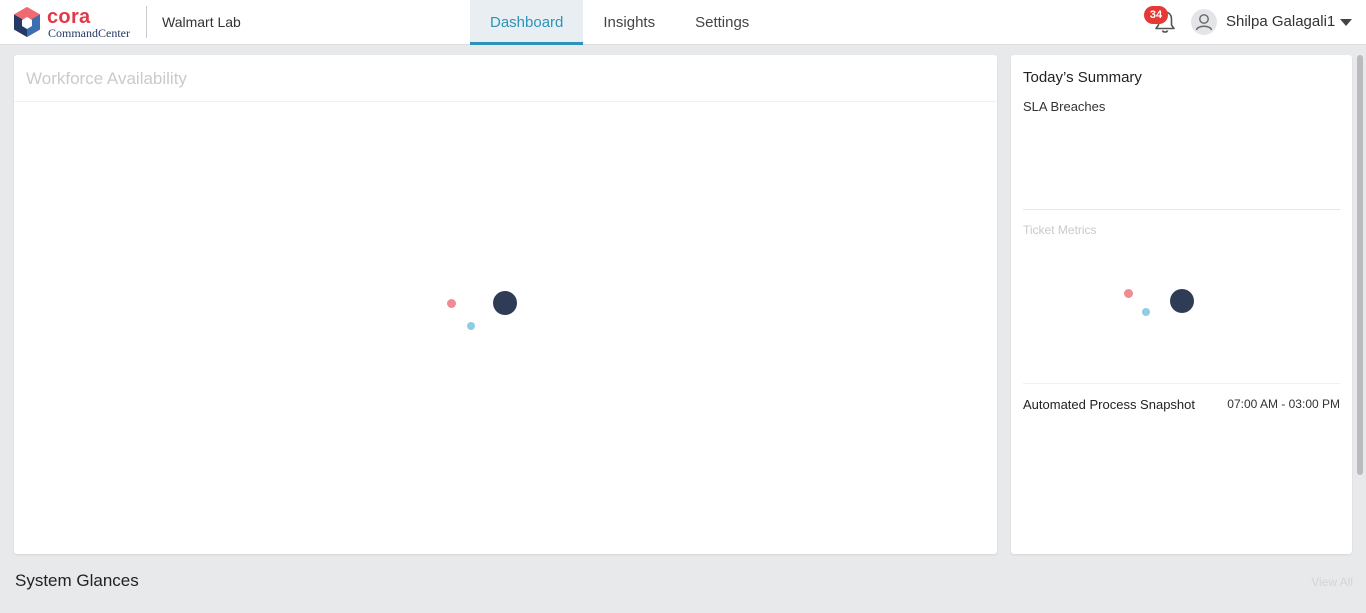 The image size is (1366, 613). What do you see at coordinates (201, 22) in the screenshot?
I see `organization-name: Walmart Lab` at bounding box center [201, 22].